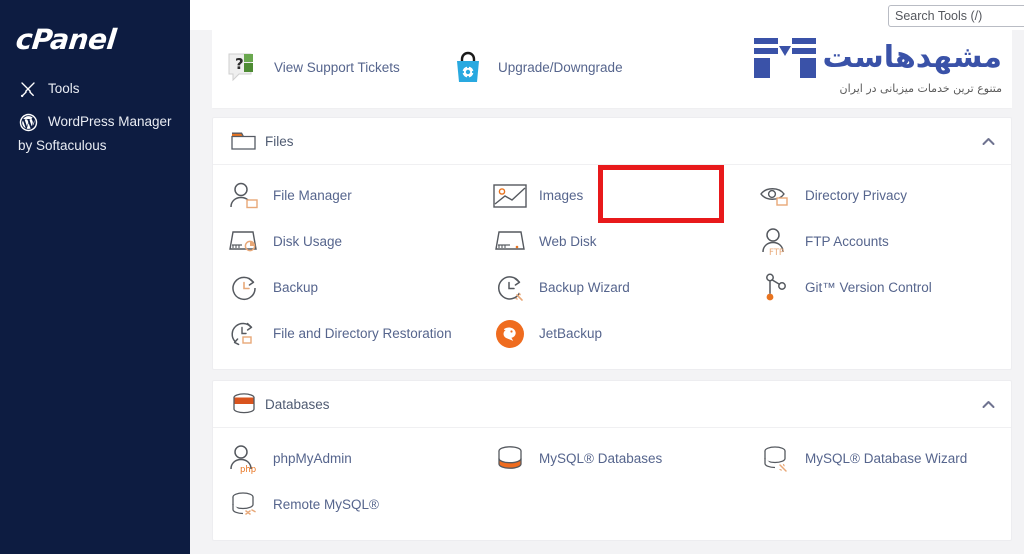  Describe the element at coordinates (312, 195) in the screenshot. I see `tool-label: File Manager` at that location.